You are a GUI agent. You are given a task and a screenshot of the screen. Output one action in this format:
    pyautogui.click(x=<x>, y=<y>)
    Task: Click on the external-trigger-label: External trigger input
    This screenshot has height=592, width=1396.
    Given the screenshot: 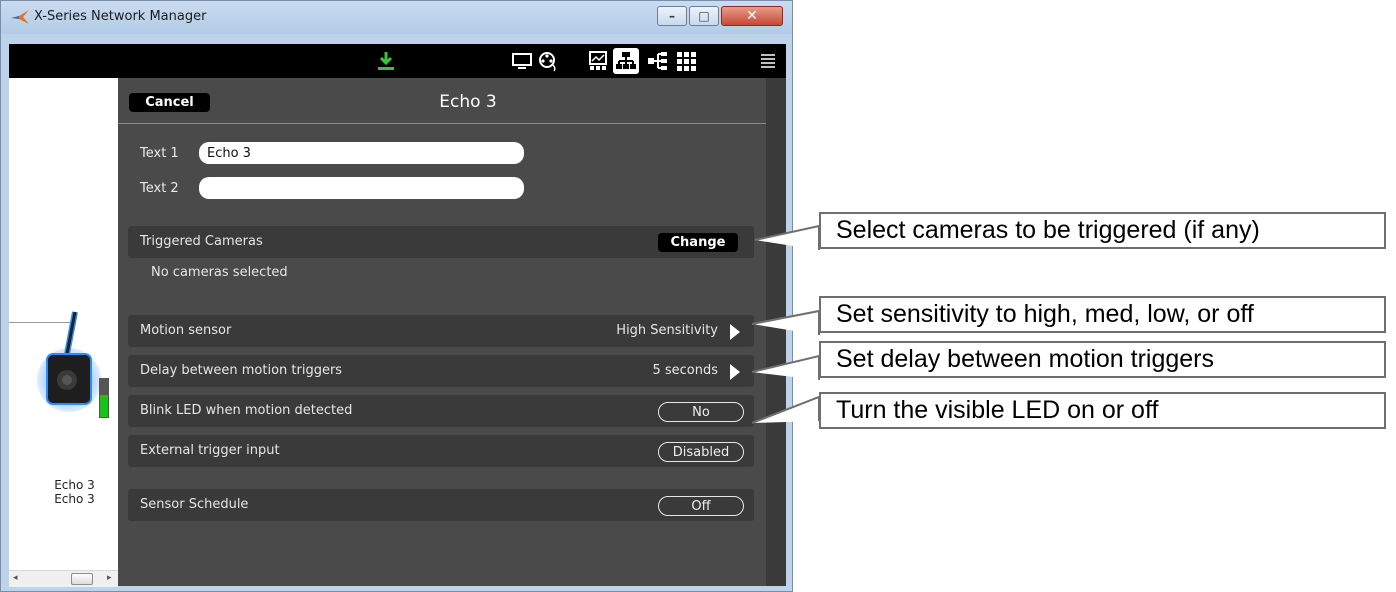 What is the action you would take?
    pyautogui.click(x=210, y=450)
    